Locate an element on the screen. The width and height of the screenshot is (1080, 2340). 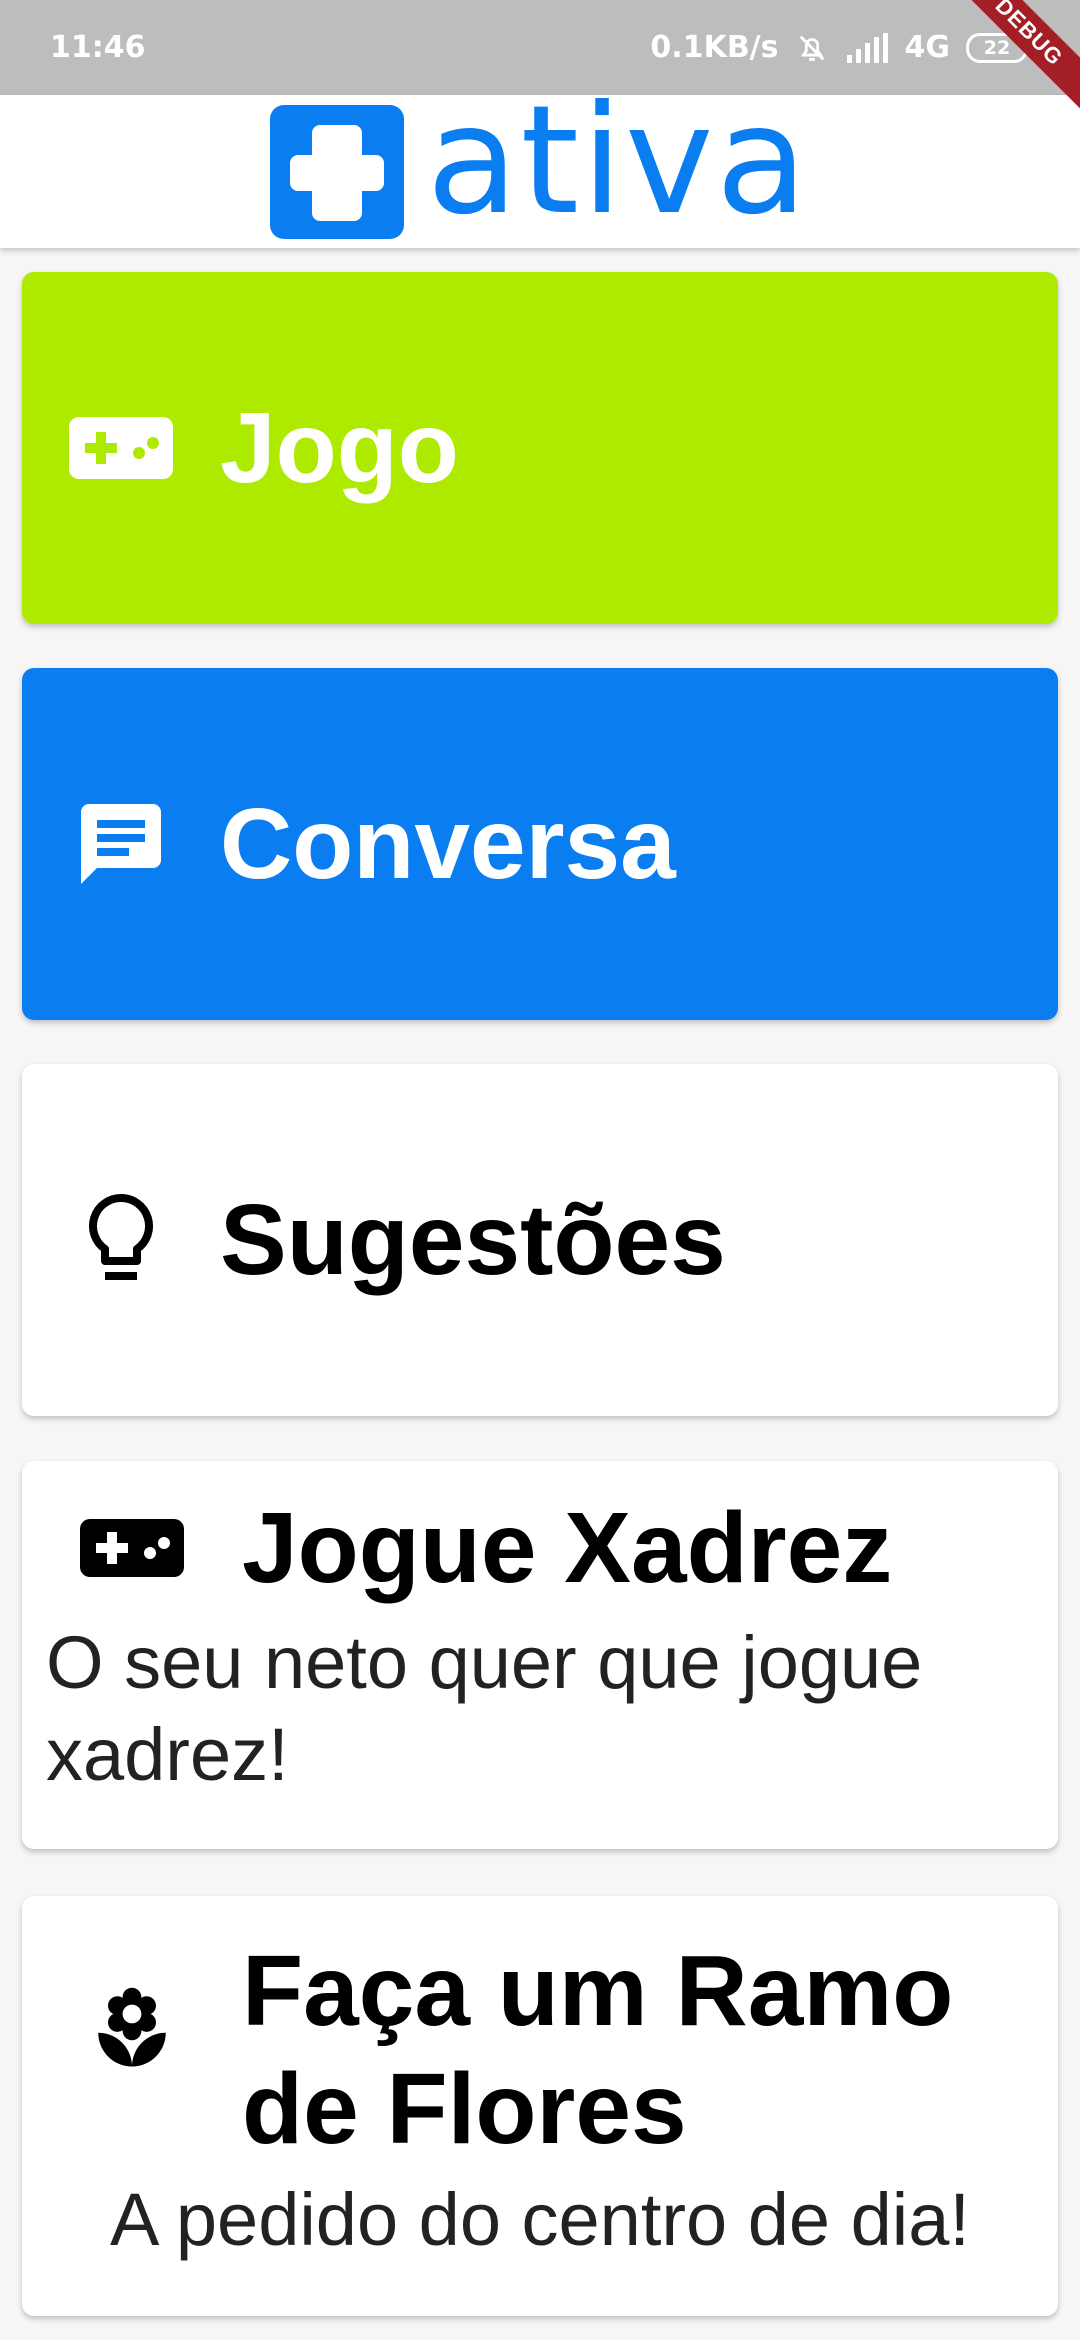
status-icons: 0.1KB/s 4G 22 is located at coordinates (839, 47).